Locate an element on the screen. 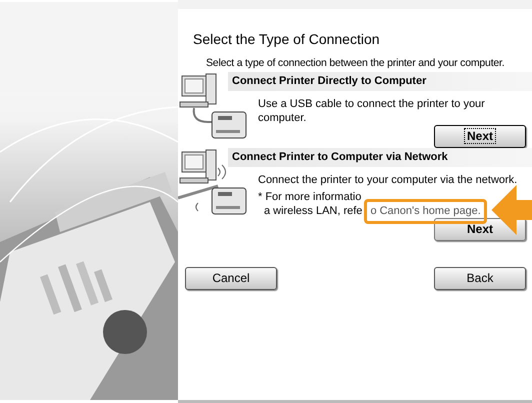  next-button: Next is located at coordinates (480, 136).